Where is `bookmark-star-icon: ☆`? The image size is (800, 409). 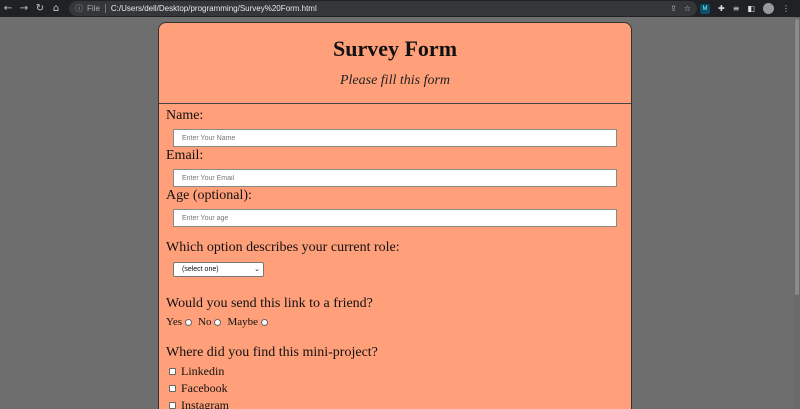 bookmark-star-icon: ☆ is located at coordinates (687, 8).